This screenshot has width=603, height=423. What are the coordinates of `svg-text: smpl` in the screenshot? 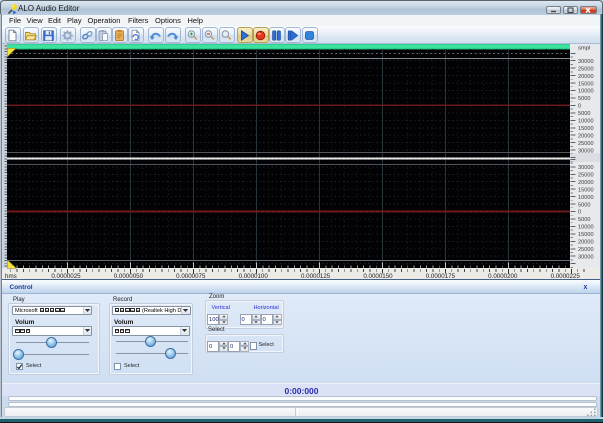 It's located at (584, 49).